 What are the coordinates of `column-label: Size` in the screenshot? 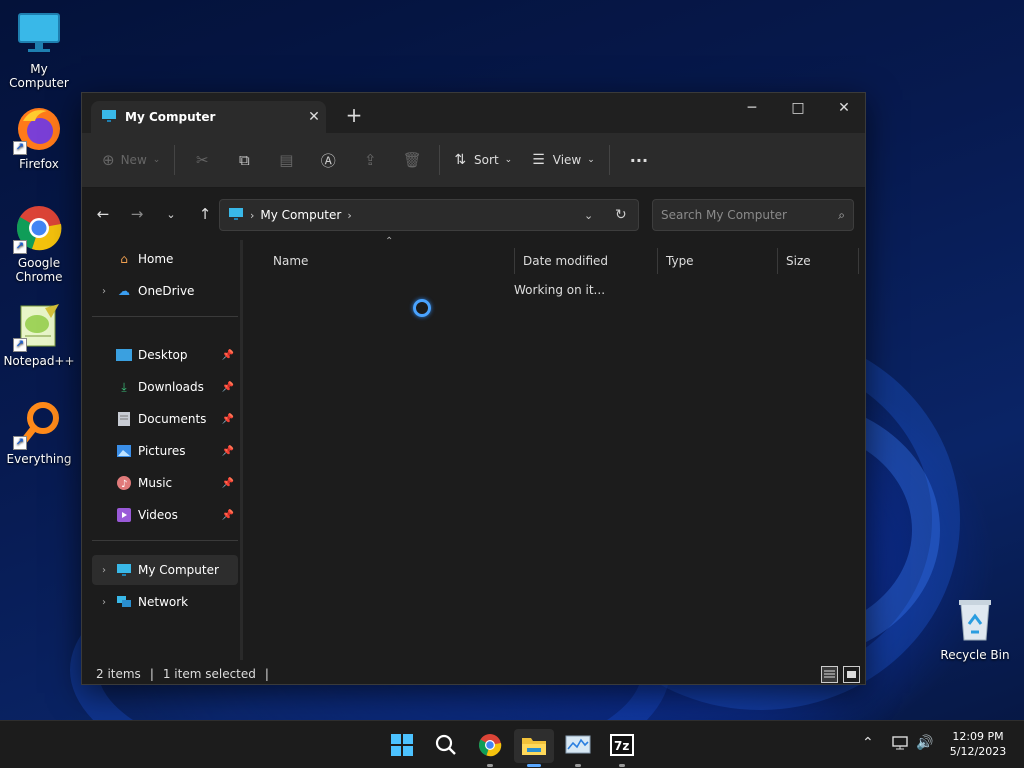 It's located at (798, 261).